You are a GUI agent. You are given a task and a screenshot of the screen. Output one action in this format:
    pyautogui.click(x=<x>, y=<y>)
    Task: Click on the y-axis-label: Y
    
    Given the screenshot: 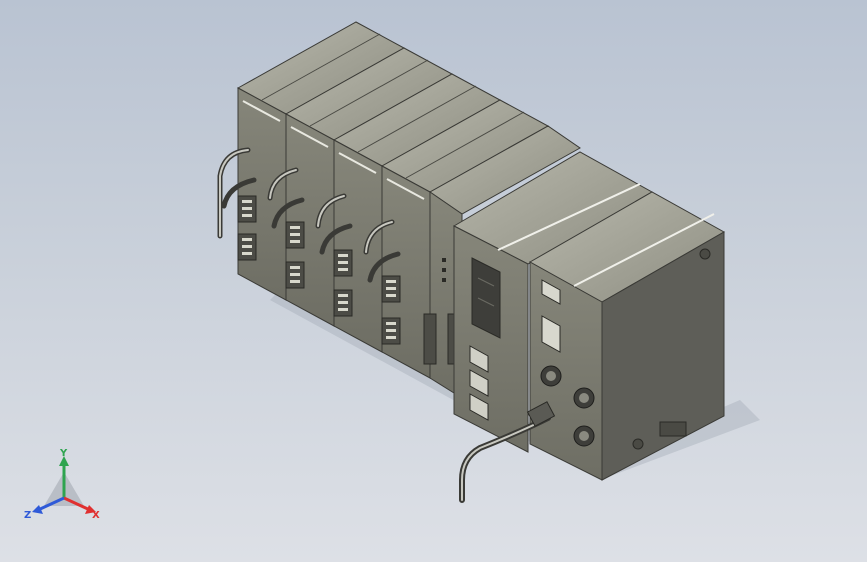 What is the action you would take?
    pyautogui.click(x=63, y=453)
    